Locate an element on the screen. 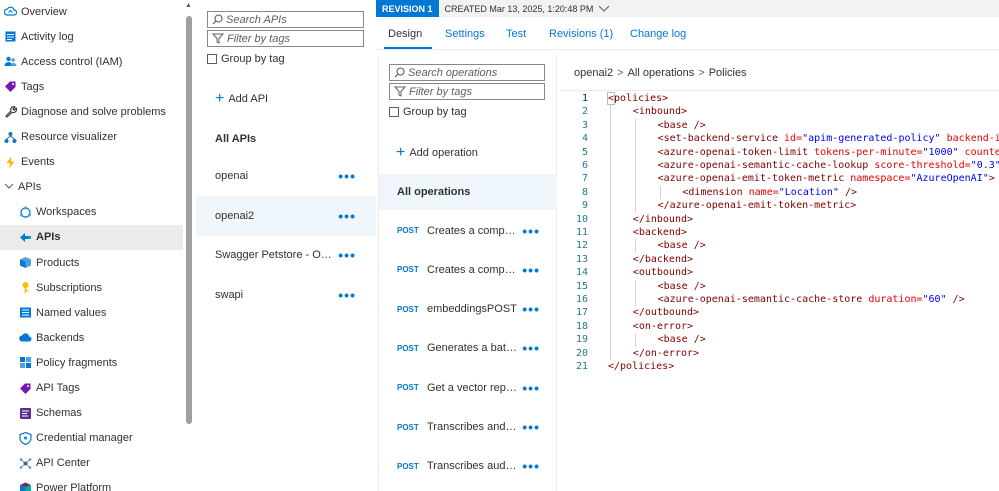 Image resolution: width=999 pixels, height=491 pixels. sidebar-item-label: Workspaces is located at coordinates (66, 212).